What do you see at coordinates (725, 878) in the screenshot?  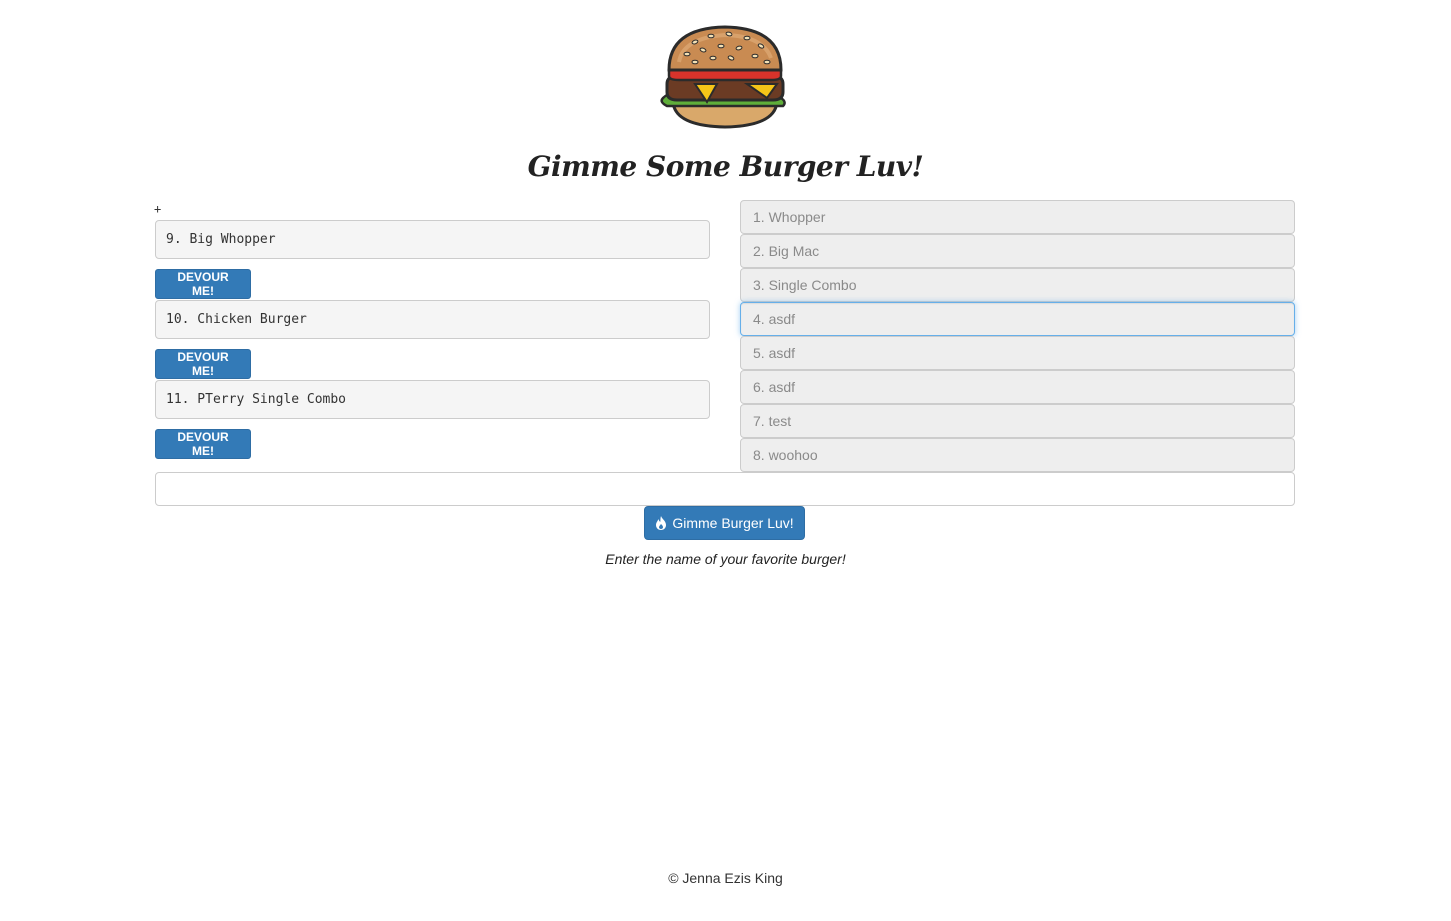 I see `footer-copyright: © Jenna Ezis King` at bounding box center [725, 878].